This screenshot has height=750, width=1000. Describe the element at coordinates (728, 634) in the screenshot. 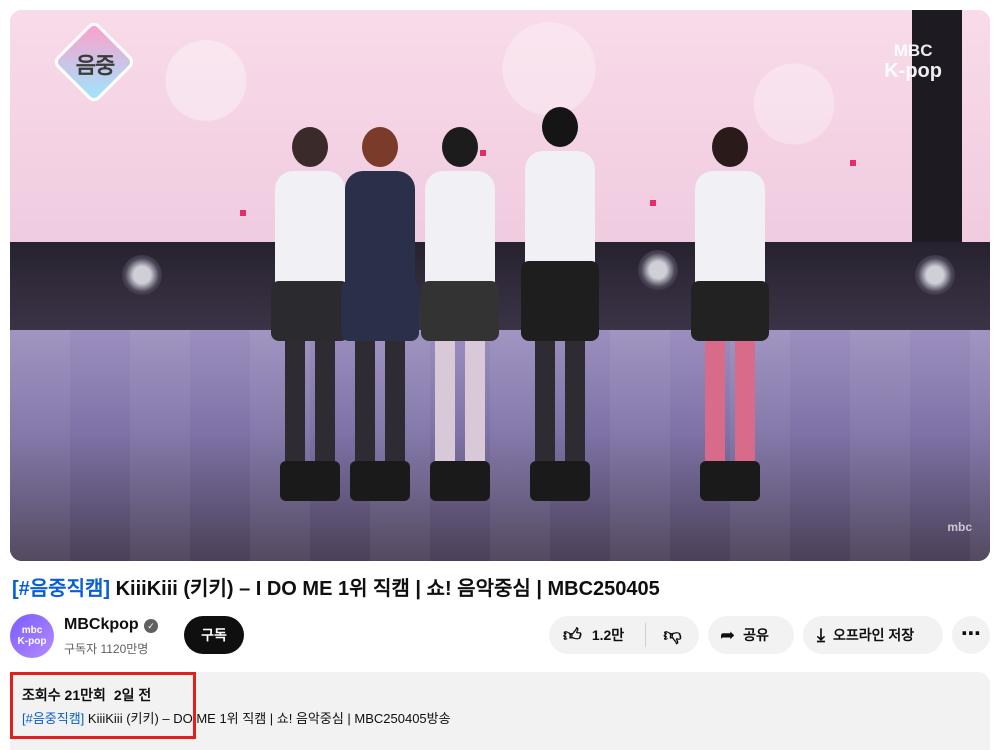

I see `share-arrow-icon: ➦` at that location.